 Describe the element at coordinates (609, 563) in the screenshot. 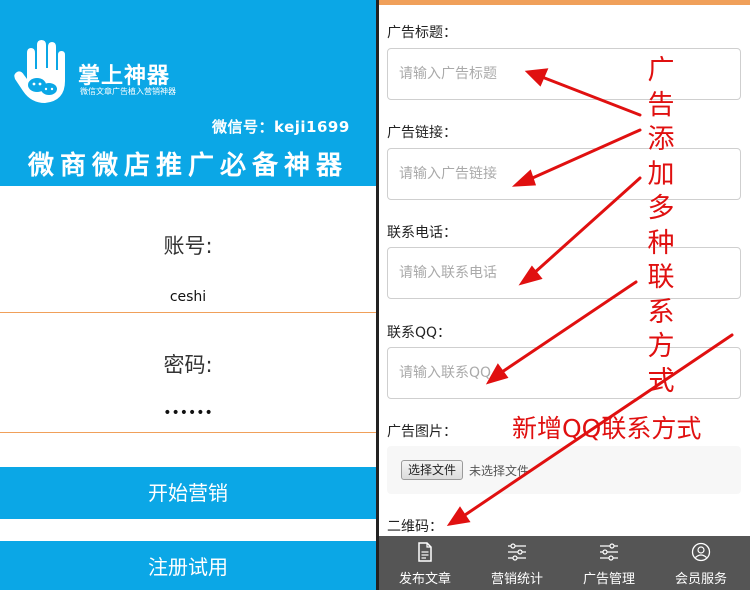

I see `nav-ad-management: 广告管理` at that location.